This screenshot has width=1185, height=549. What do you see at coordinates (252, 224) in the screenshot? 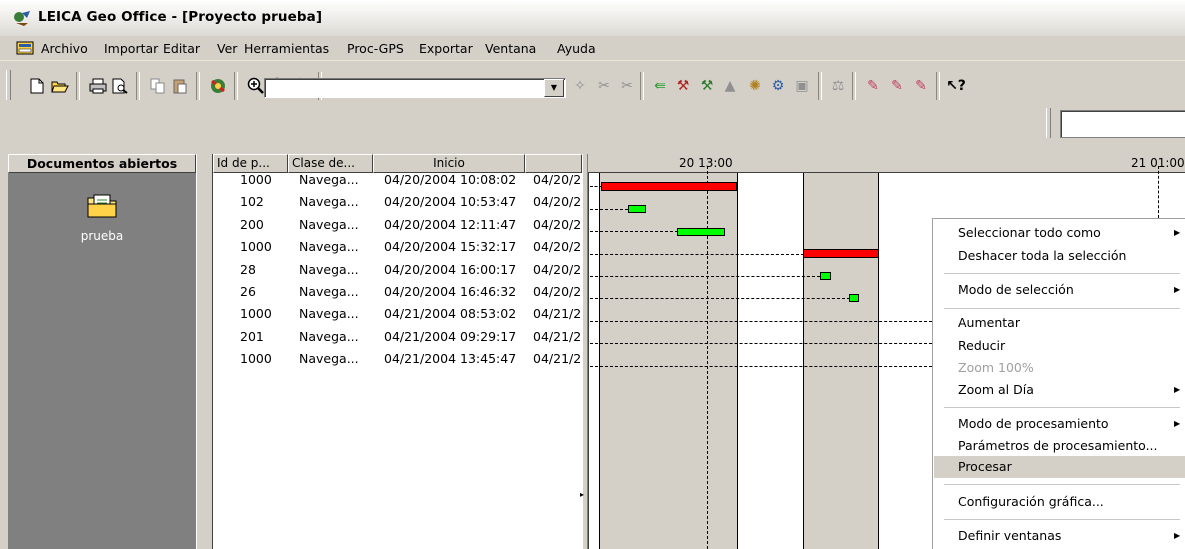
I see `cell-id: 200` at bounding box center [252, 224].